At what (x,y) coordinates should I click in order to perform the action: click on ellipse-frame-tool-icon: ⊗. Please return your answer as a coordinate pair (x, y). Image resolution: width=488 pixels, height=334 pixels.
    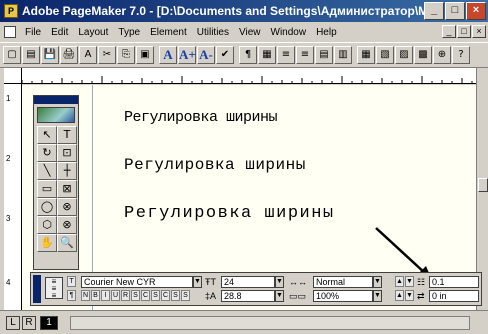
    Looking at the image, I should click on (67, 207).